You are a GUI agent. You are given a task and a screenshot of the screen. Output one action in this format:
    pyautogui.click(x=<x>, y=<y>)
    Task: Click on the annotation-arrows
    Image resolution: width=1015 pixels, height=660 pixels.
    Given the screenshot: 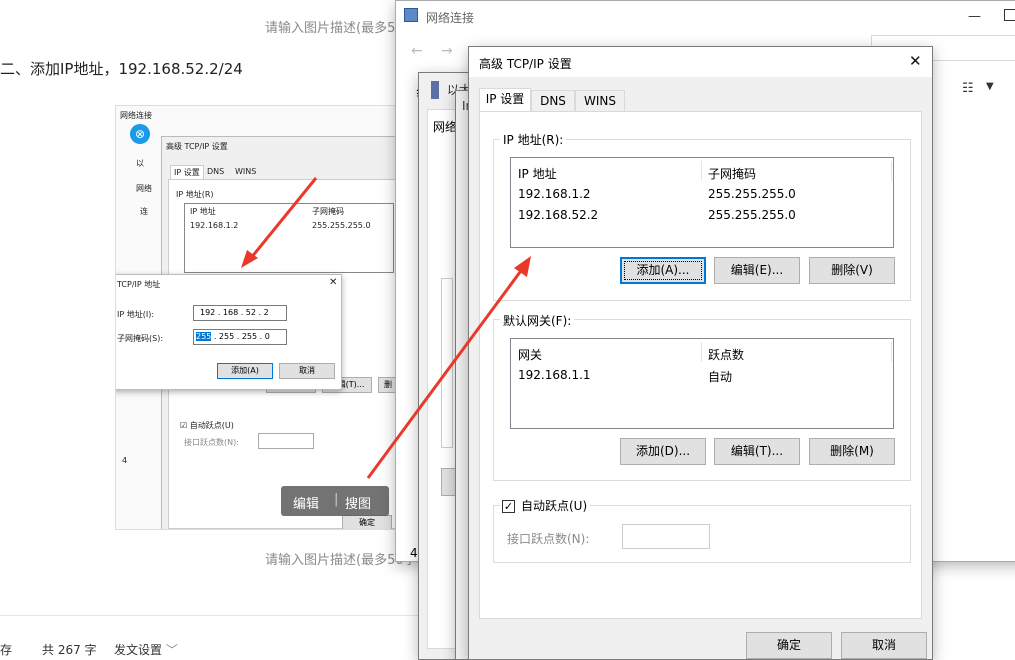 What is the action you would take?
    pyautogui.click(x=386, y=328)
    